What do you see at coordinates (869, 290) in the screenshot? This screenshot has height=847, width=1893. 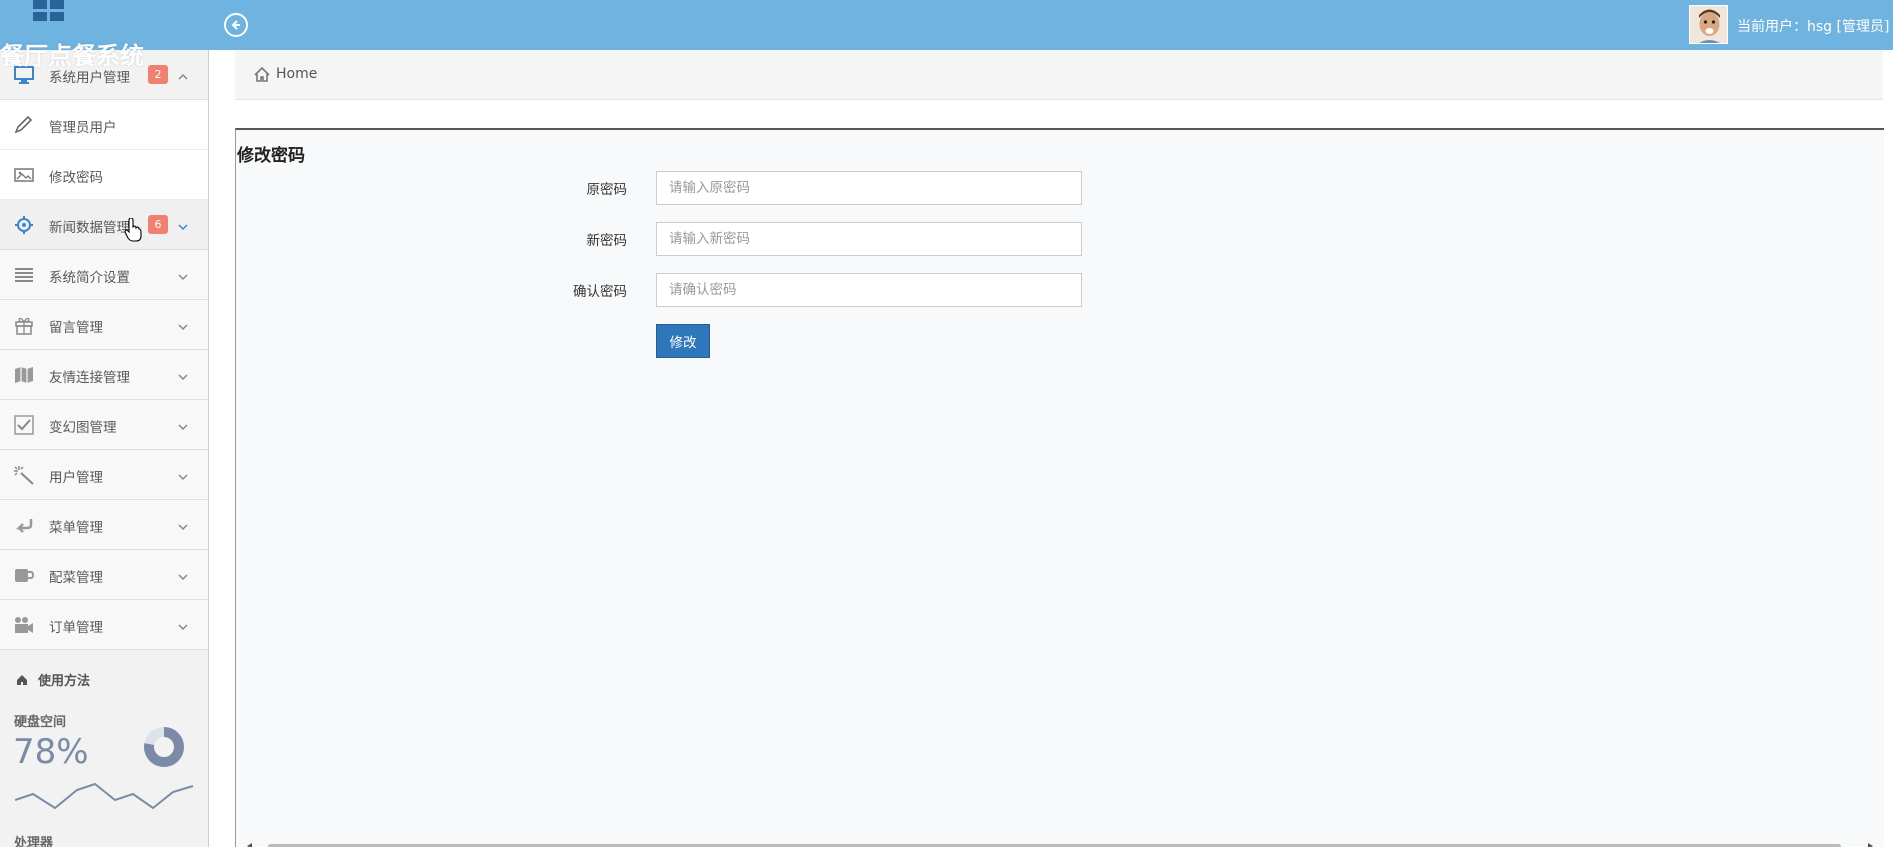 I see `confirm-password-input` at bounding box center [869, 290].